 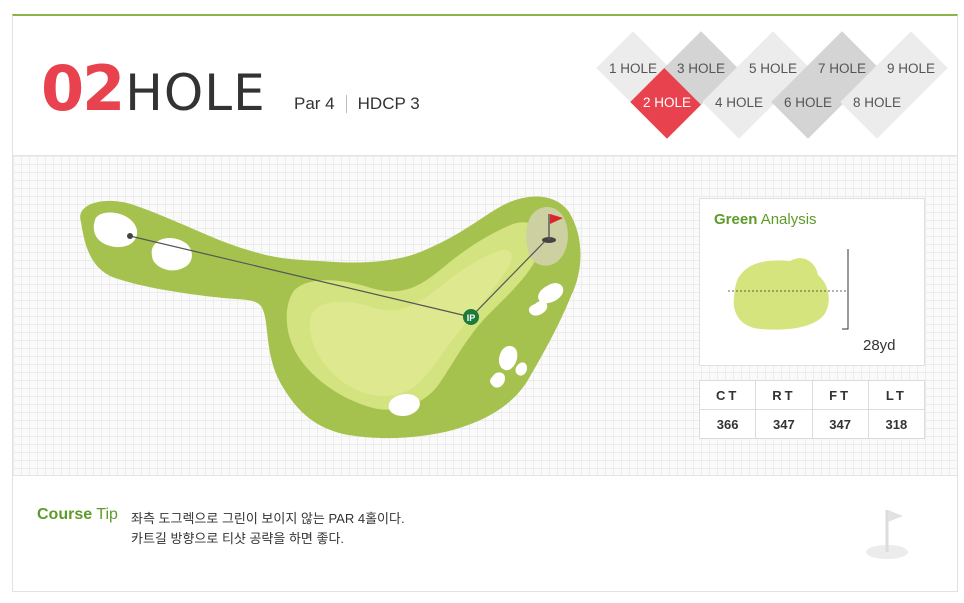 I want to click on tee-header-lt: LT, so click(x=896, y=395).